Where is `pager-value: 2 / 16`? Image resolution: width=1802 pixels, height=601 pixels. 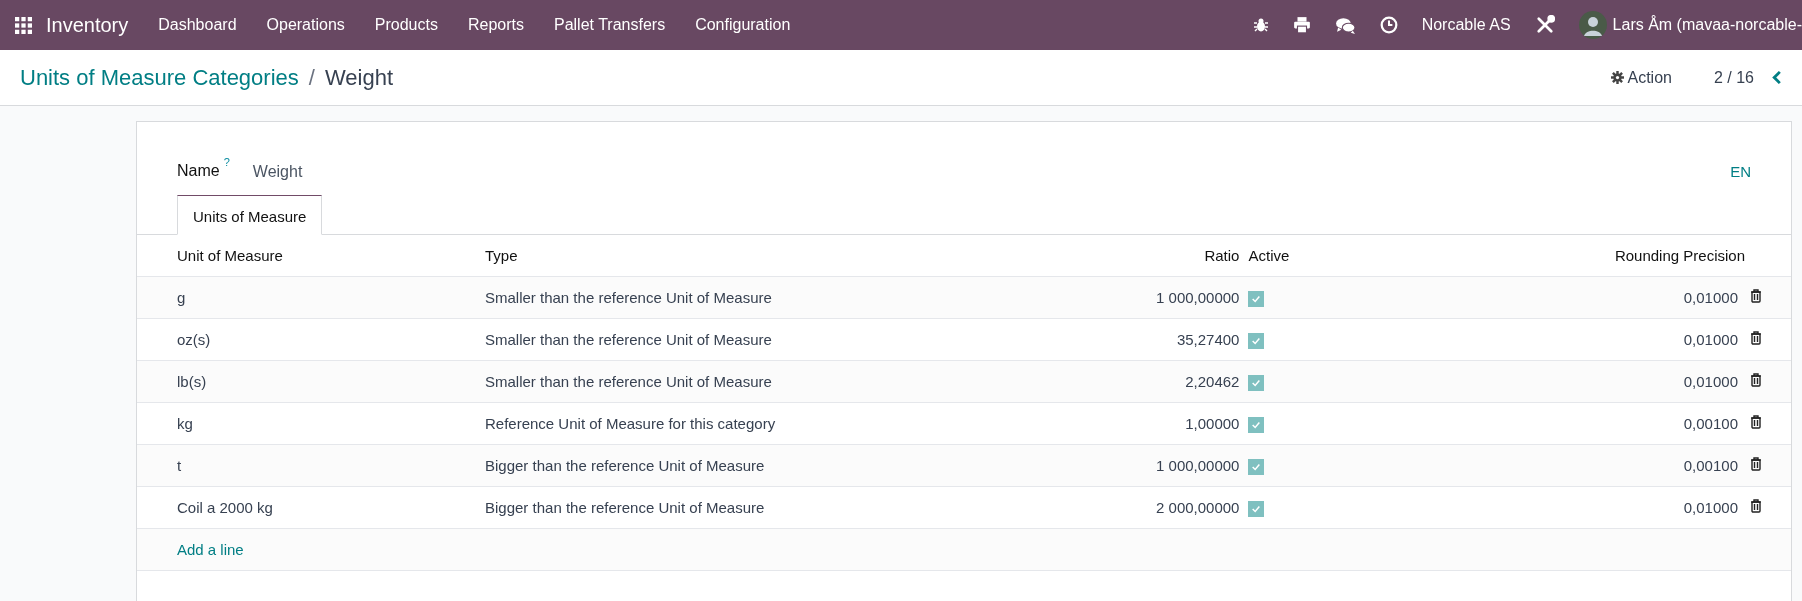
pager-value: 2 / 16 is located at coordinates (1733, 77).